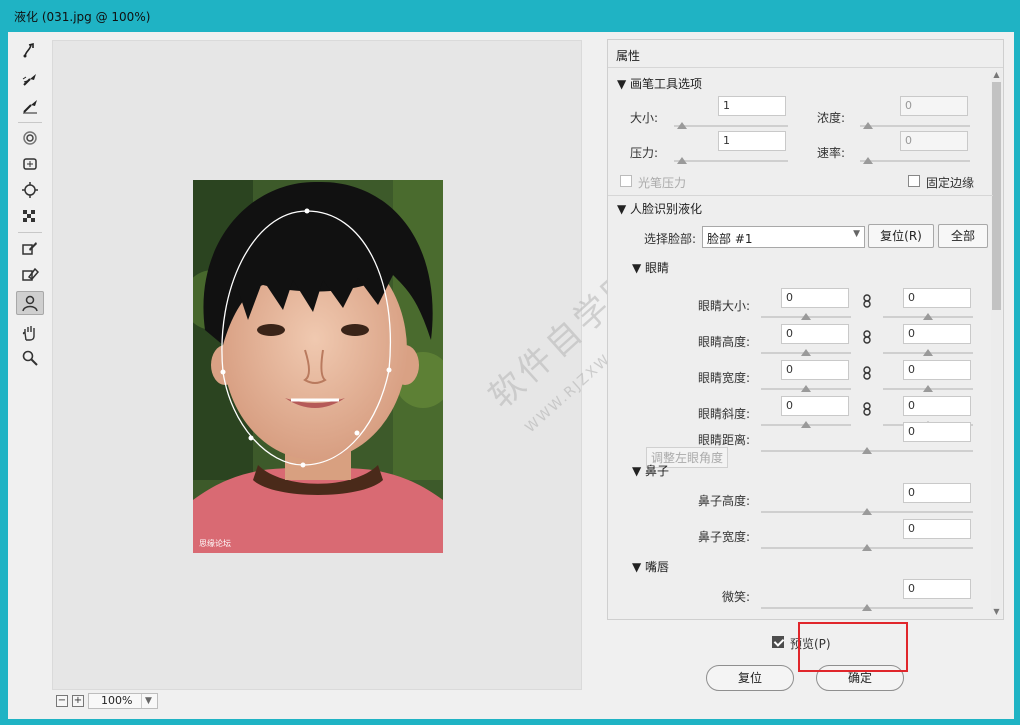 This screenshot has height=725, width=1020. Describe the element at coordinates (963, 236) in the screenshot. I see `face-all-button: 全部` at that location.